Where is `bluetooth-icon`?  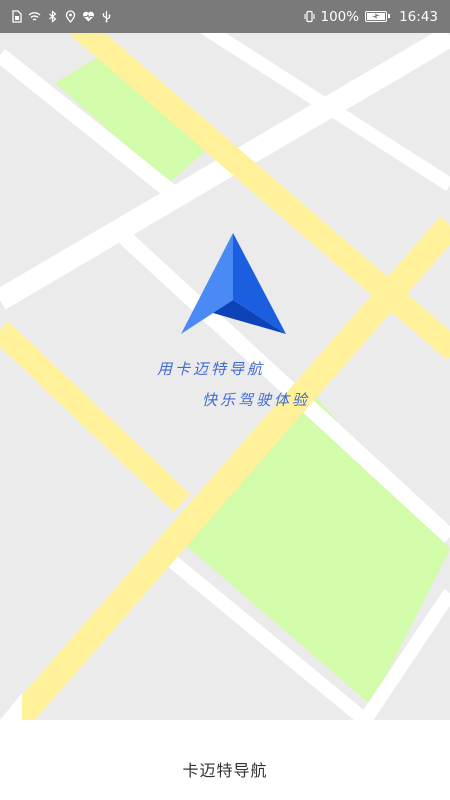 bluetooth-icon is located at coordinates (52, 16).